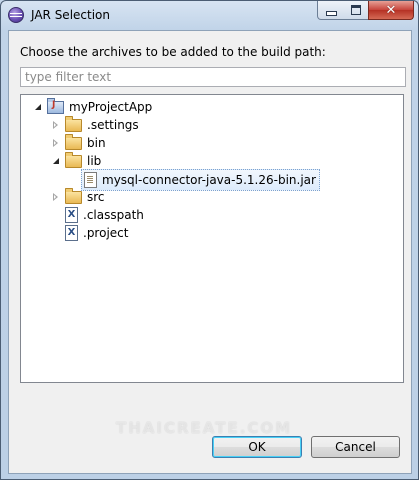 The width and height of the screenshot is (419, 480). I want to click on maximize-icon, so click(355, 10).